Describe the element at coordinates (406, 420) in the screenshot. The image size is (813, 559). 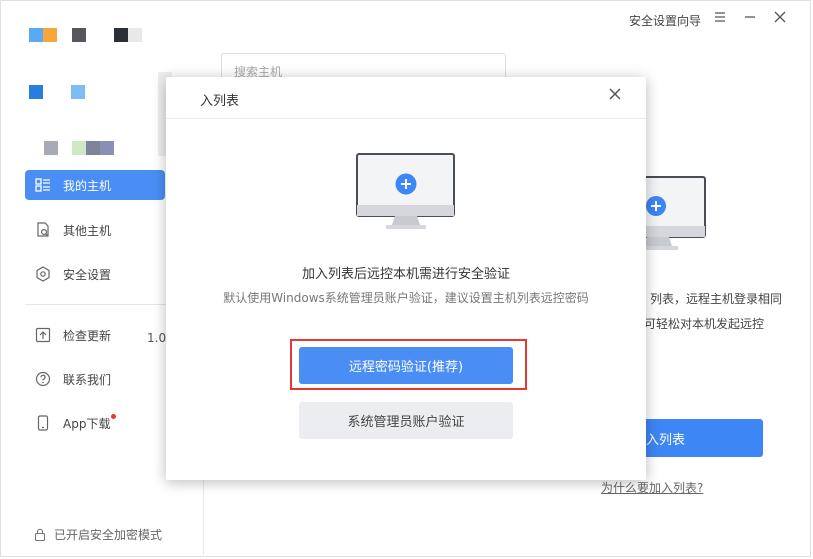
I see `admin-account-verify-button: 系统管理员账户验证` at that location.